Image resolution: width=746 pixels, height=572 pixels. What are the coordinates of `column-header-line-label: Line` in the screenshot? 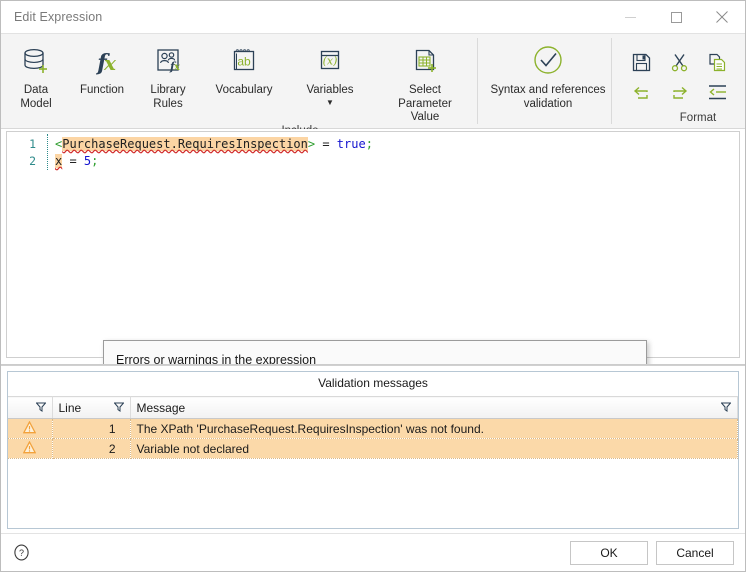 It's located at (70, 407).